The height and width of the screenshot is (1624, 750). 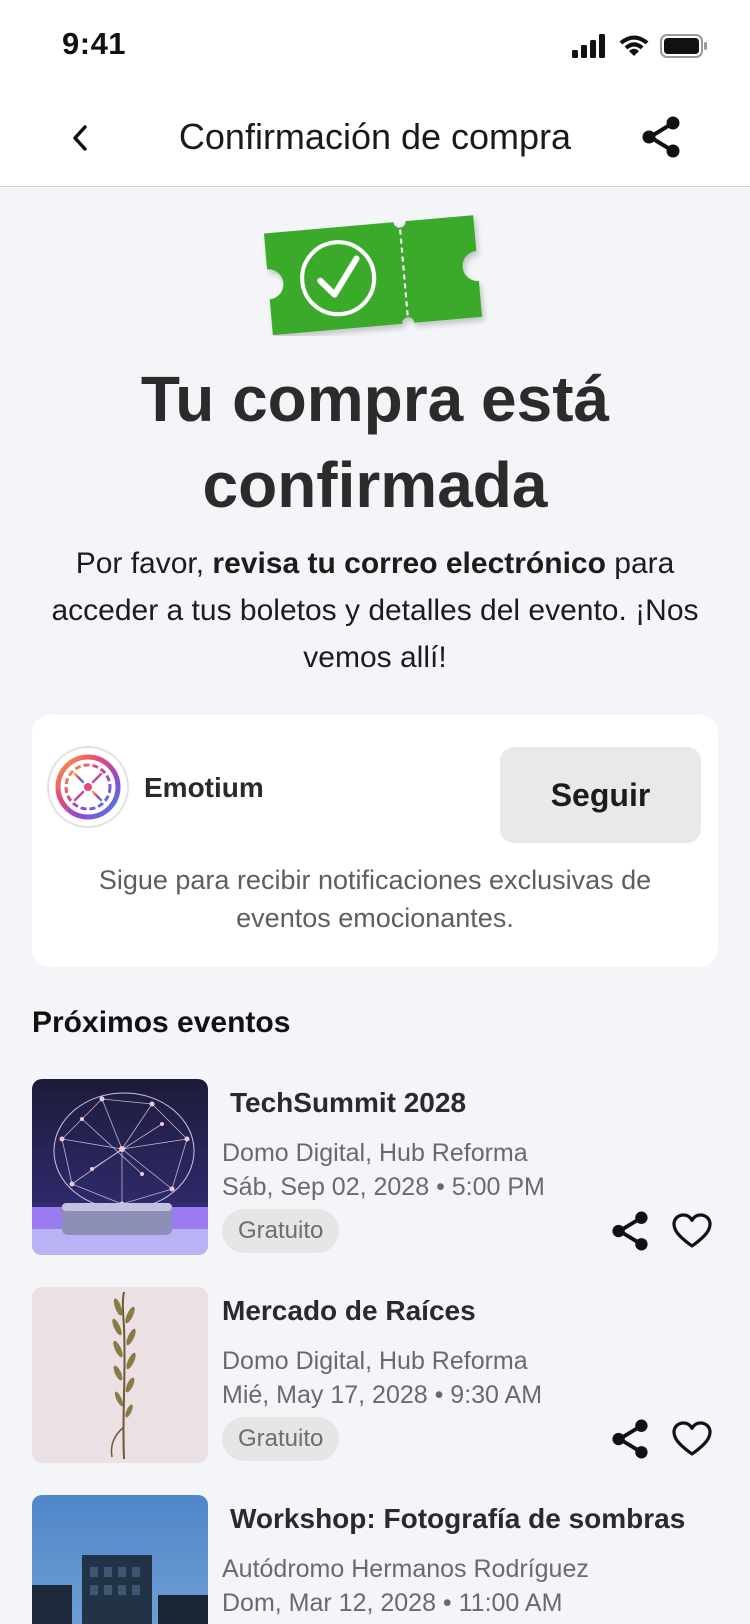 What do you see at coordinates (683, 46) in the screenshot?
I see `battery-icon` at bounding box center [683, 46].